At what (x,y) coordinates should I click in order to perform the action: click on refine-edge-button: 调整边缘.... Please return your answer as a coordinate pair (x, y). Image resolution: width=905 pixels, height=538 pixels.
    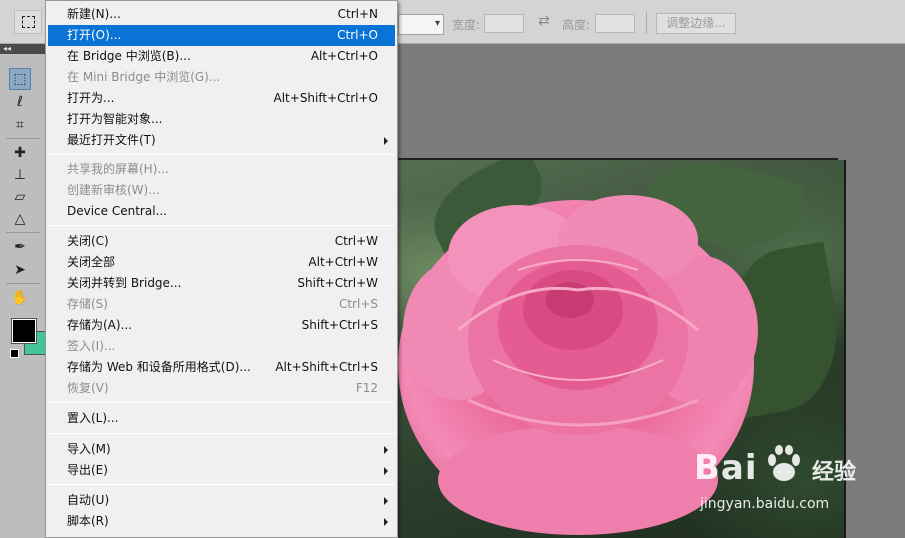
    Looking at the image, I should click on (696, 23).